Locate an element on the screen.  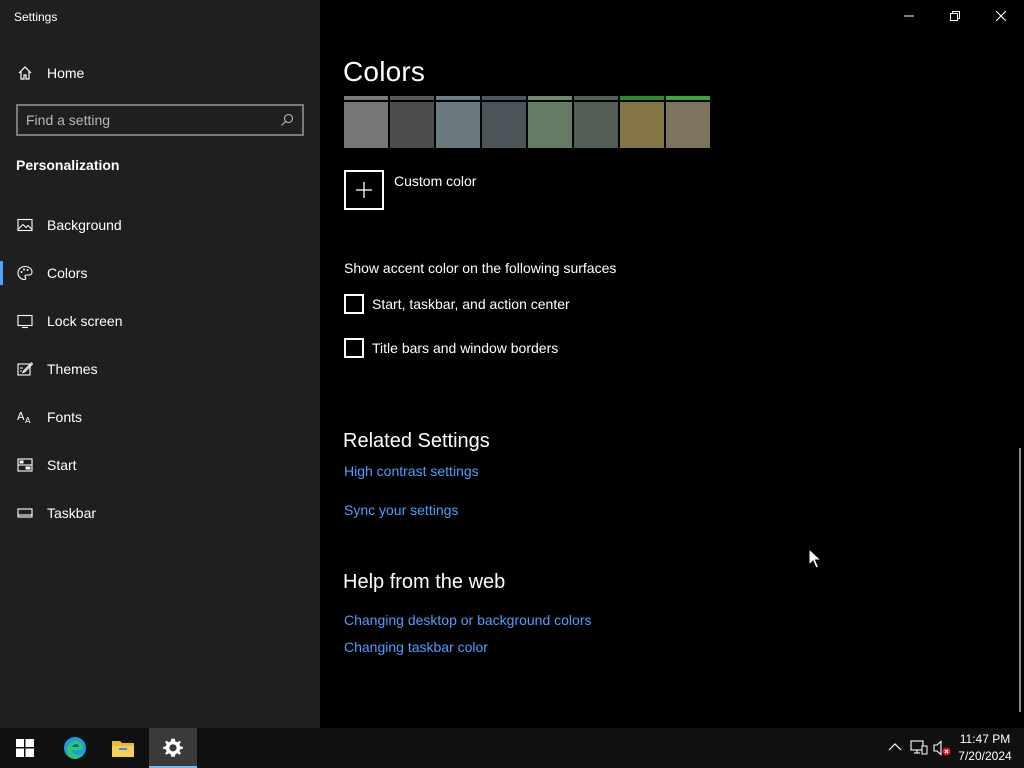
network-icon is located at coordinates (919, 748).